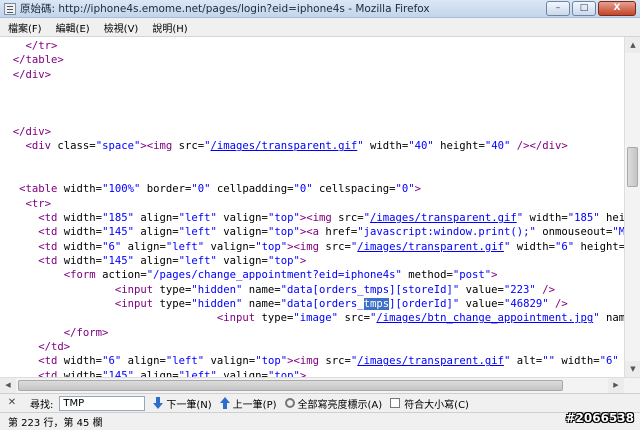 This screenshot has height=430, width=640. I want to click on find-next-label: 下一筆(N), so click(189, 405).